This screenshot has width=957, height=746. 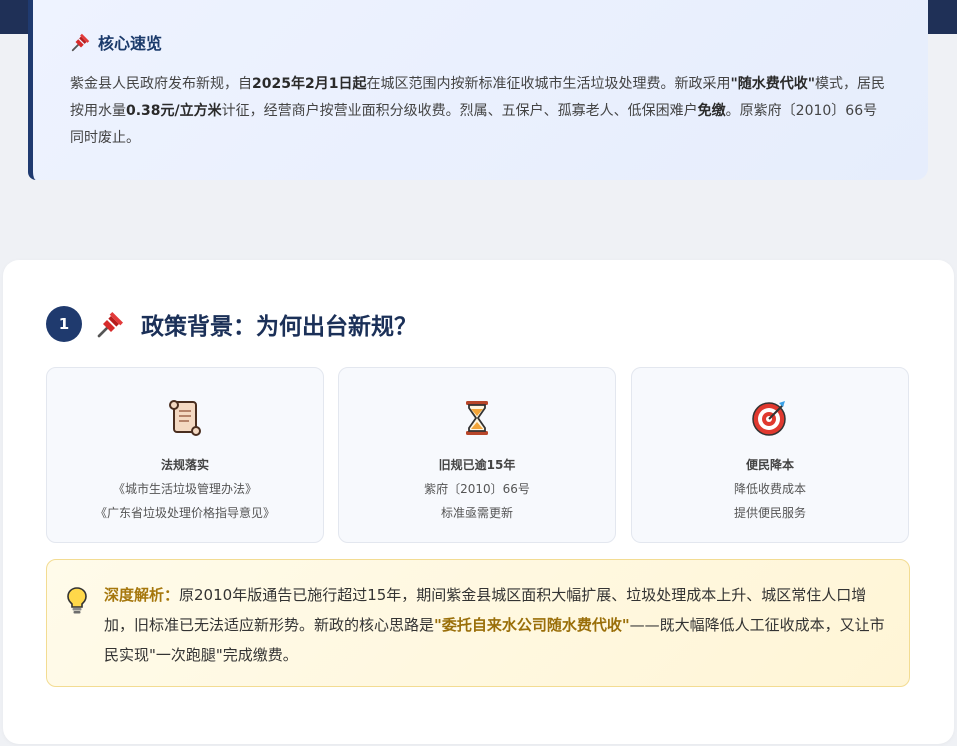 I want to click on summary-title: 核心速览, so click(x=130, y=43).